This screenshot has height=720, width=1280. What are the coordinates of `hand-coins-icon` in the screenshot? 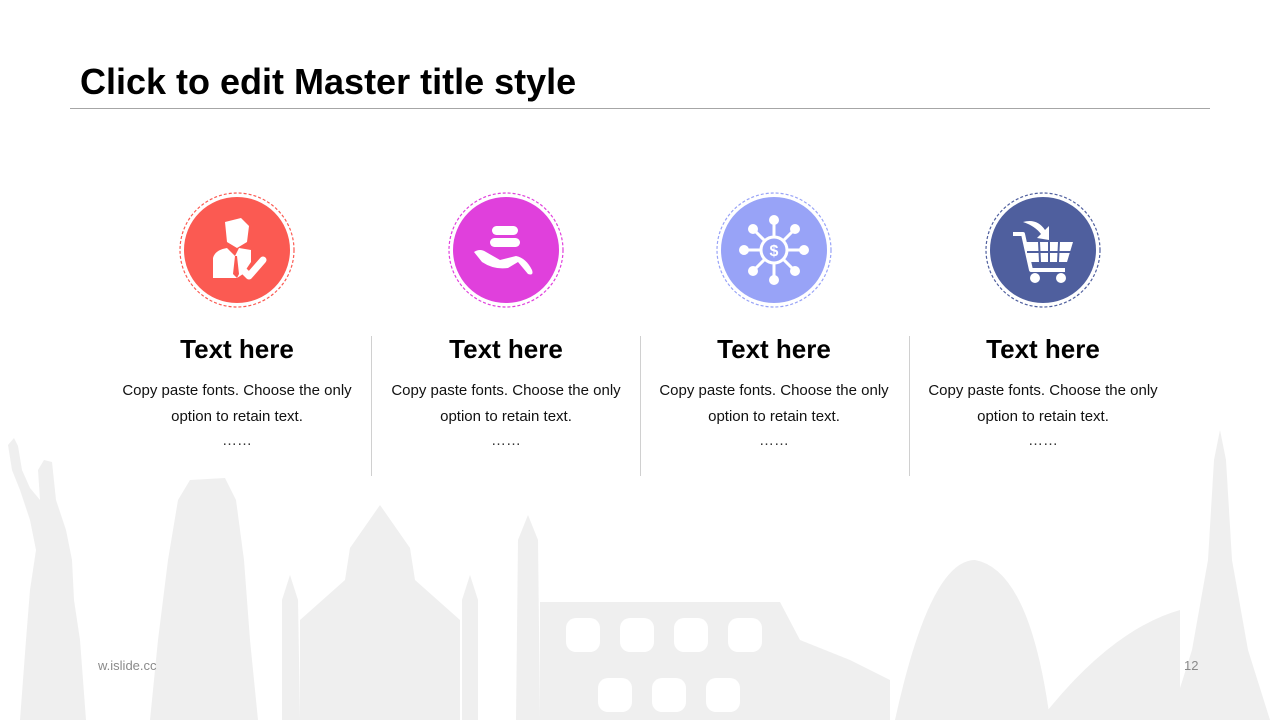 It's located at (506, 250).